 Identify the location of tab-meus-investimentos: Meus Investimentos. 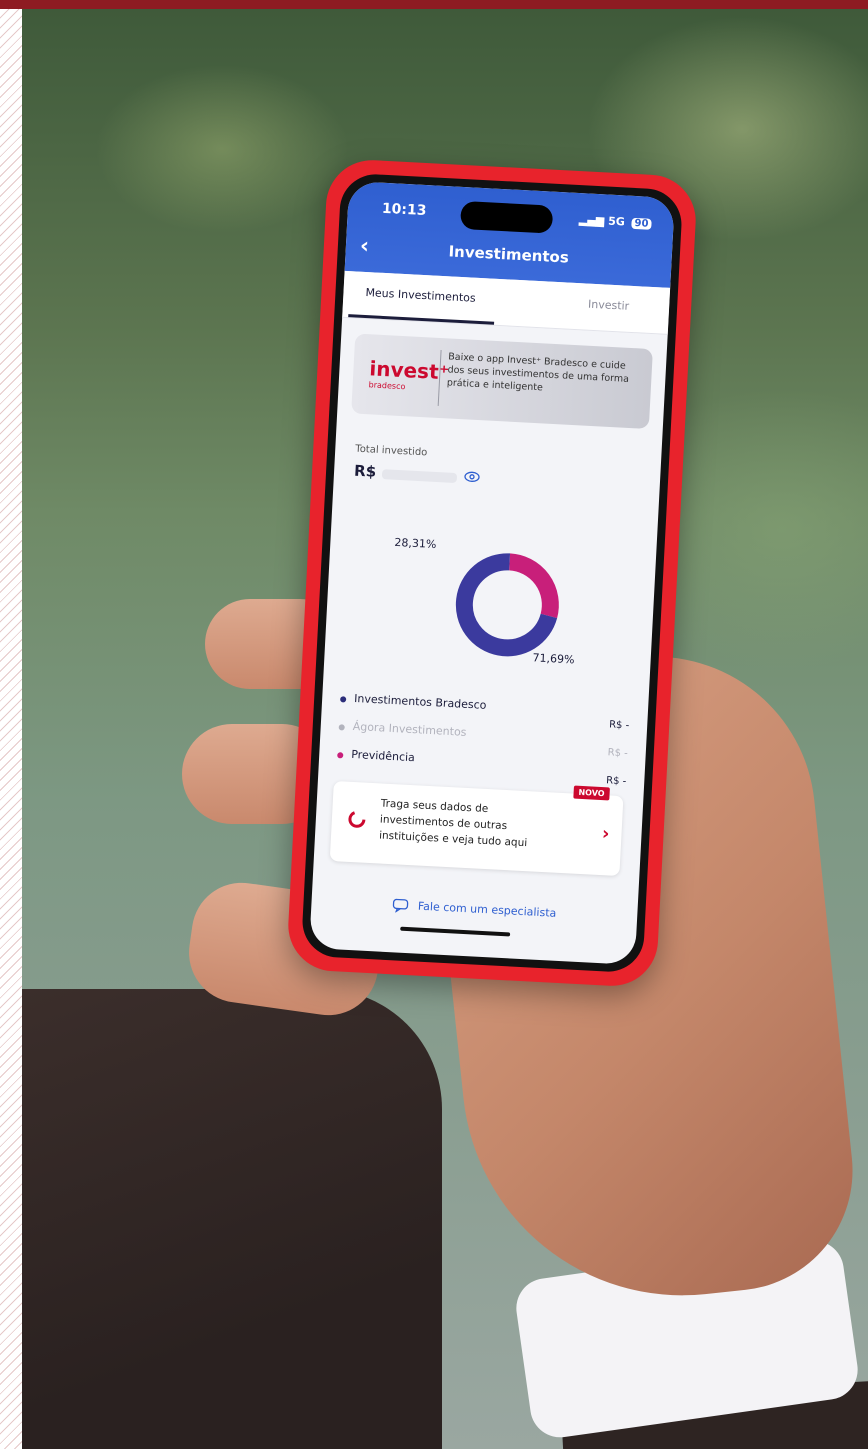
(420, 295).